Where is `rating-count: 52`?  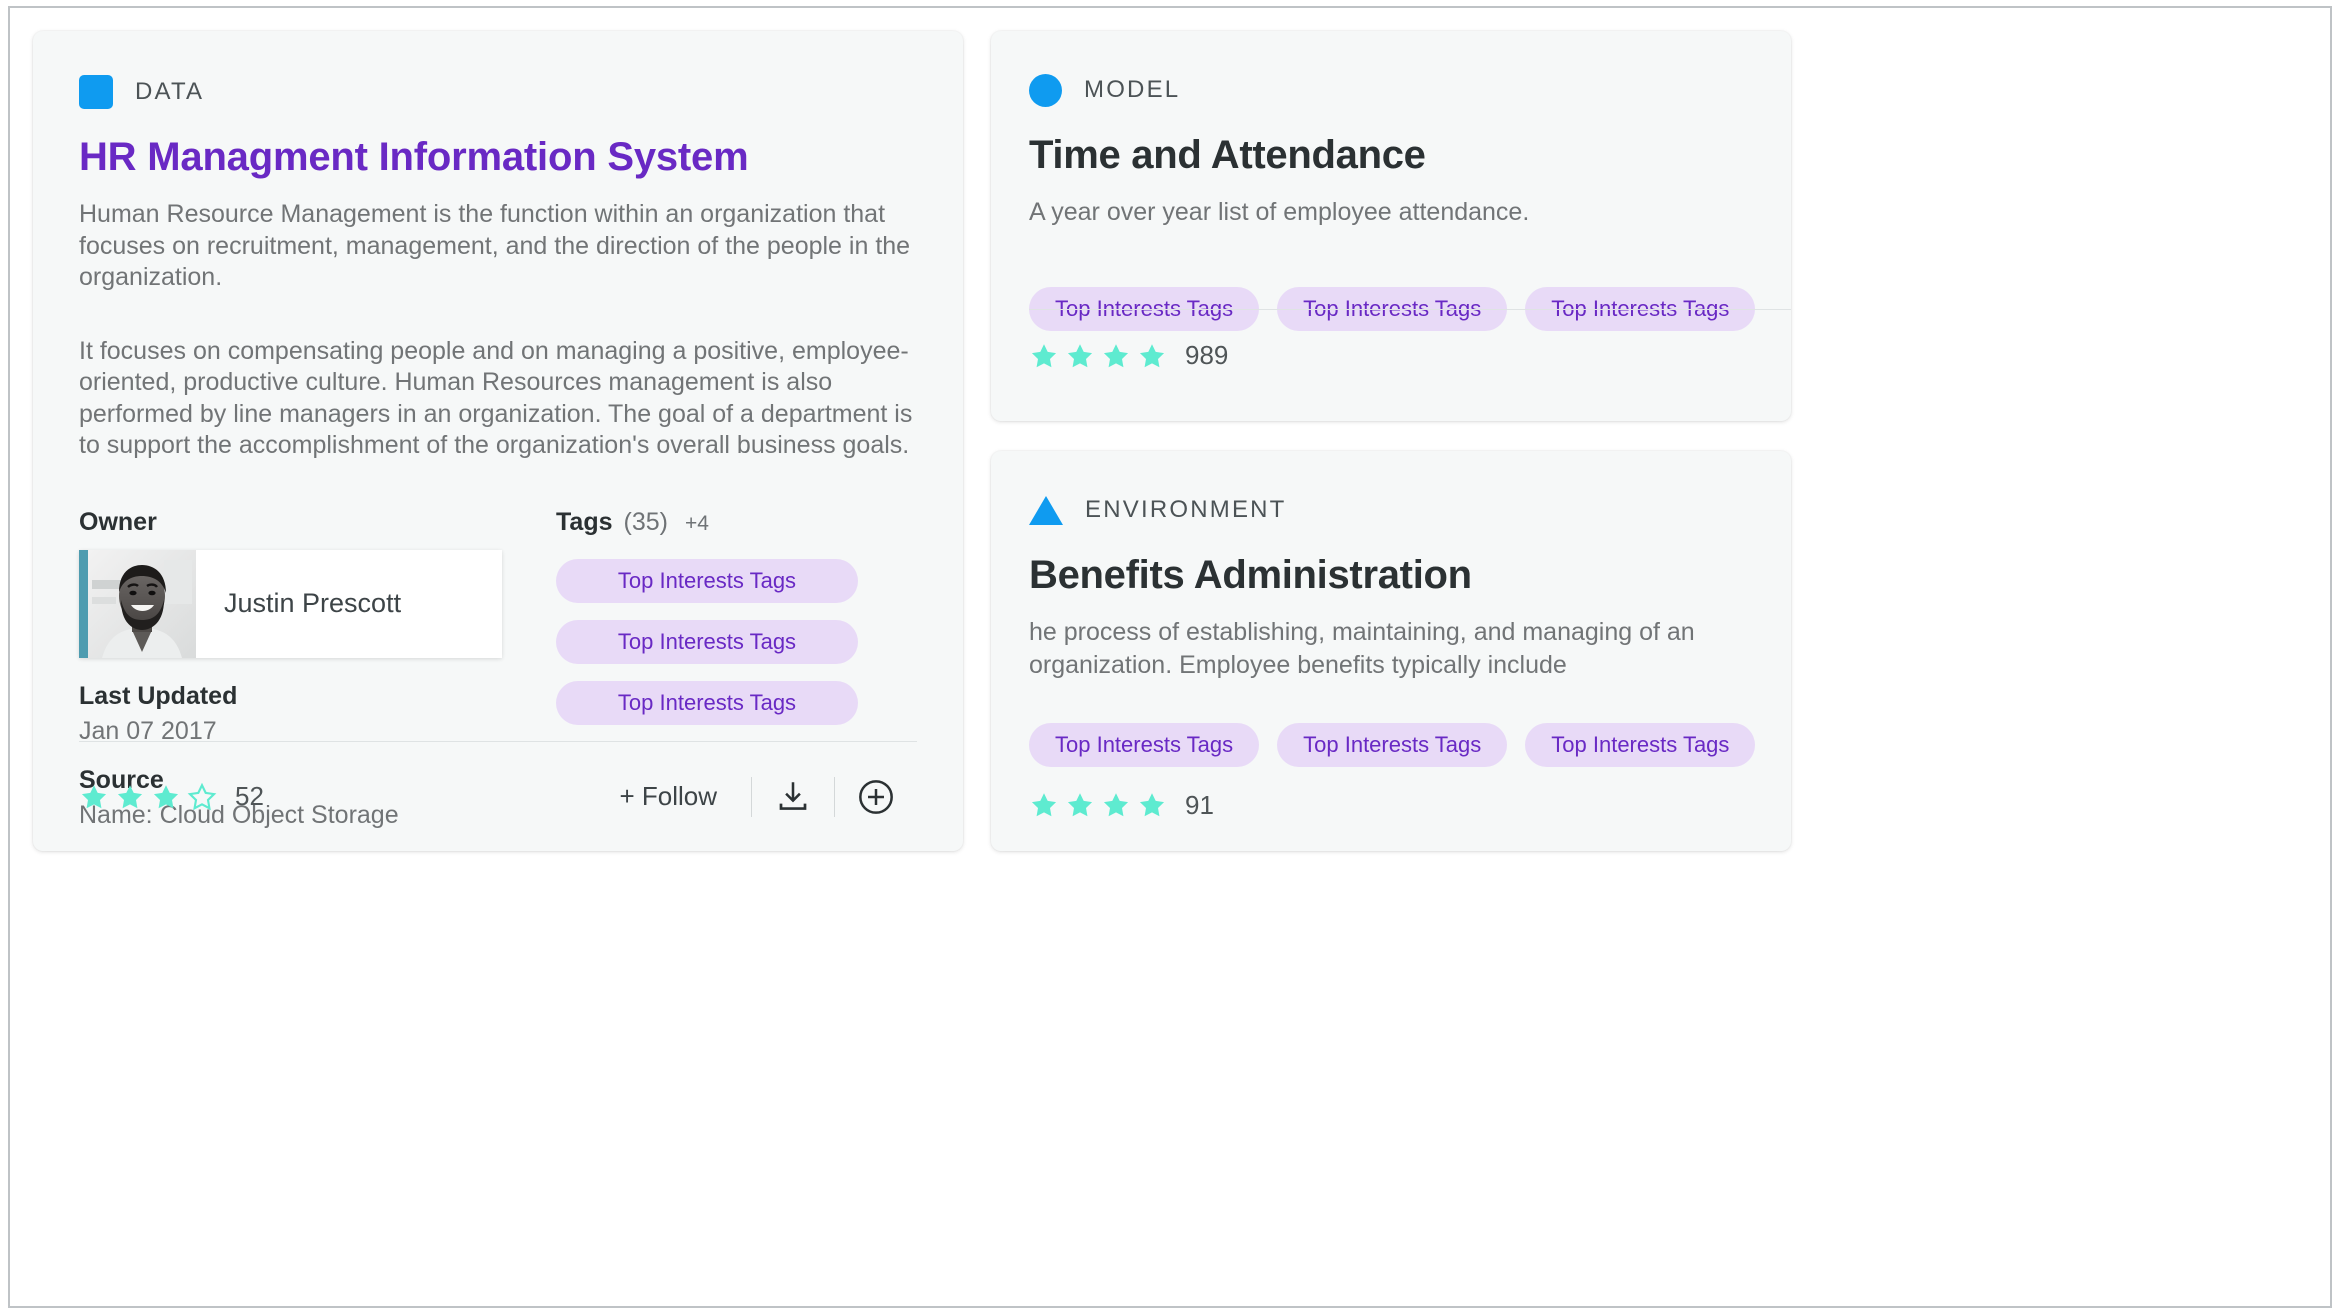 rating-count: 52 is located at coordinates (249, 796).